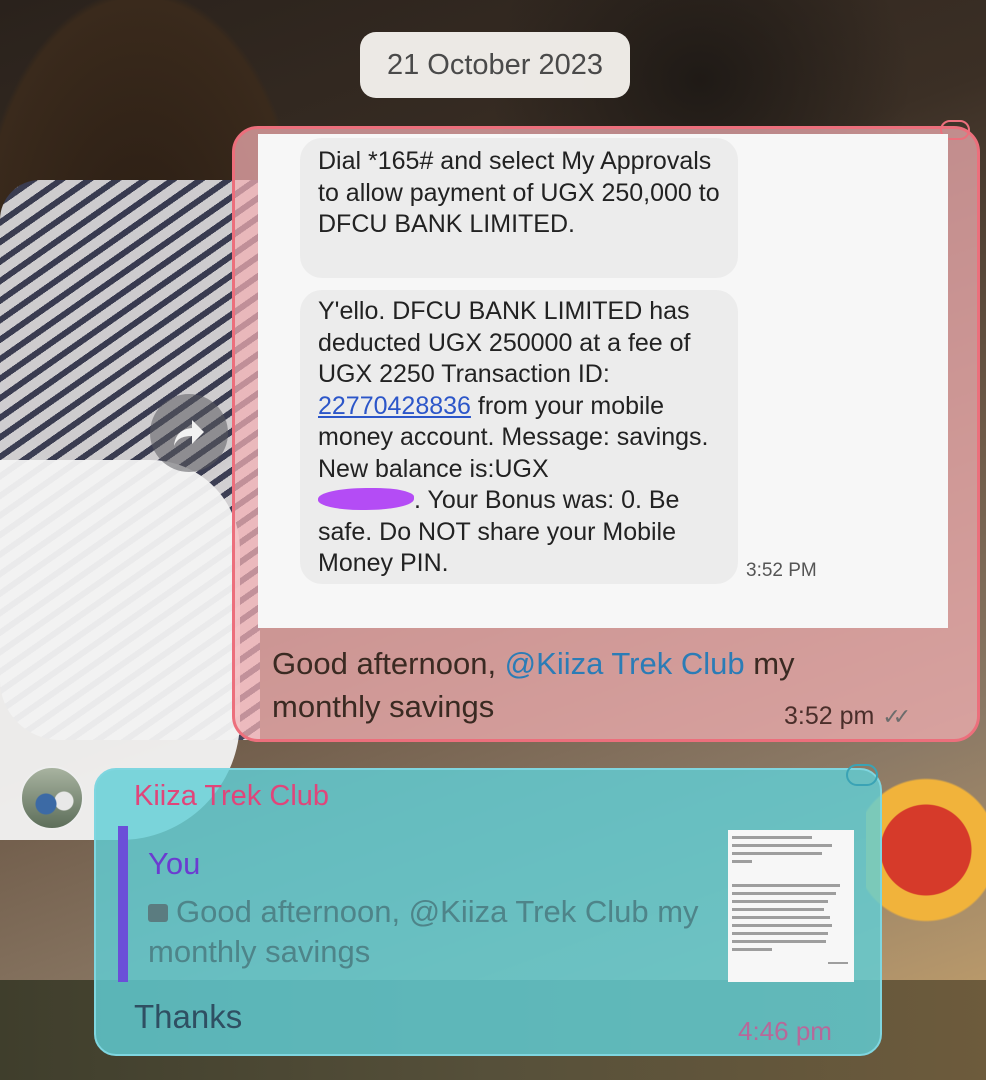 This screenshot has width=986, height=1080. I want to click on sms-timestamp: 3:52 PM, so click(781, 570).